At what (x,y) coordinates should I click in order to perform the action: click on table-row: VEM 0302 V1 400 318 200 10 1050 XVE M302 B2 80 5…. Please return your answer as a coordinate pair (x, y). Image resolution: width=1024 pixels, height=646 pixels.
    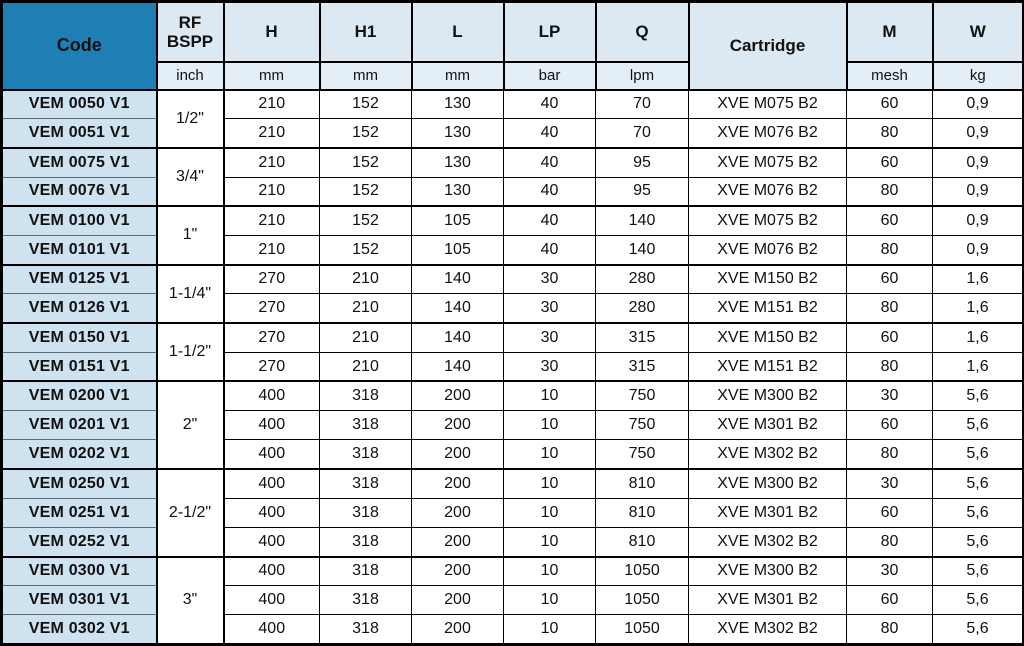
    Looking at the image, I should click on (512, 630).